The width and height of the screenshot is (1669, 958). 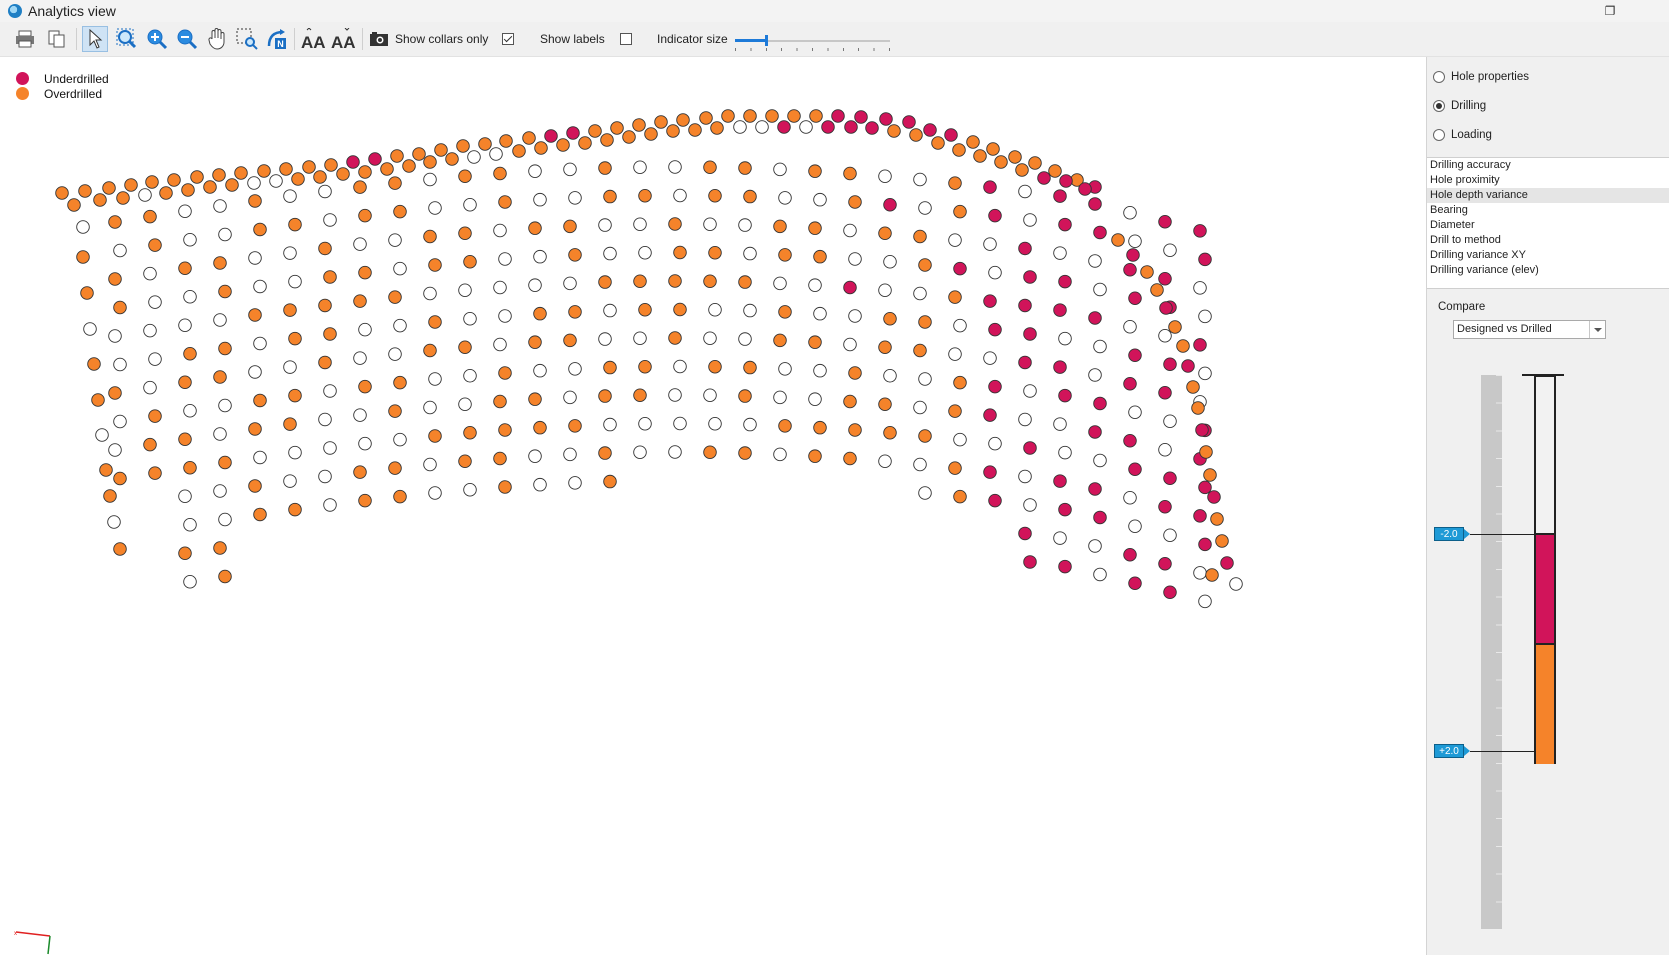 I want to click on list-item: Hole depth variance, so click(x=1548, y=195).